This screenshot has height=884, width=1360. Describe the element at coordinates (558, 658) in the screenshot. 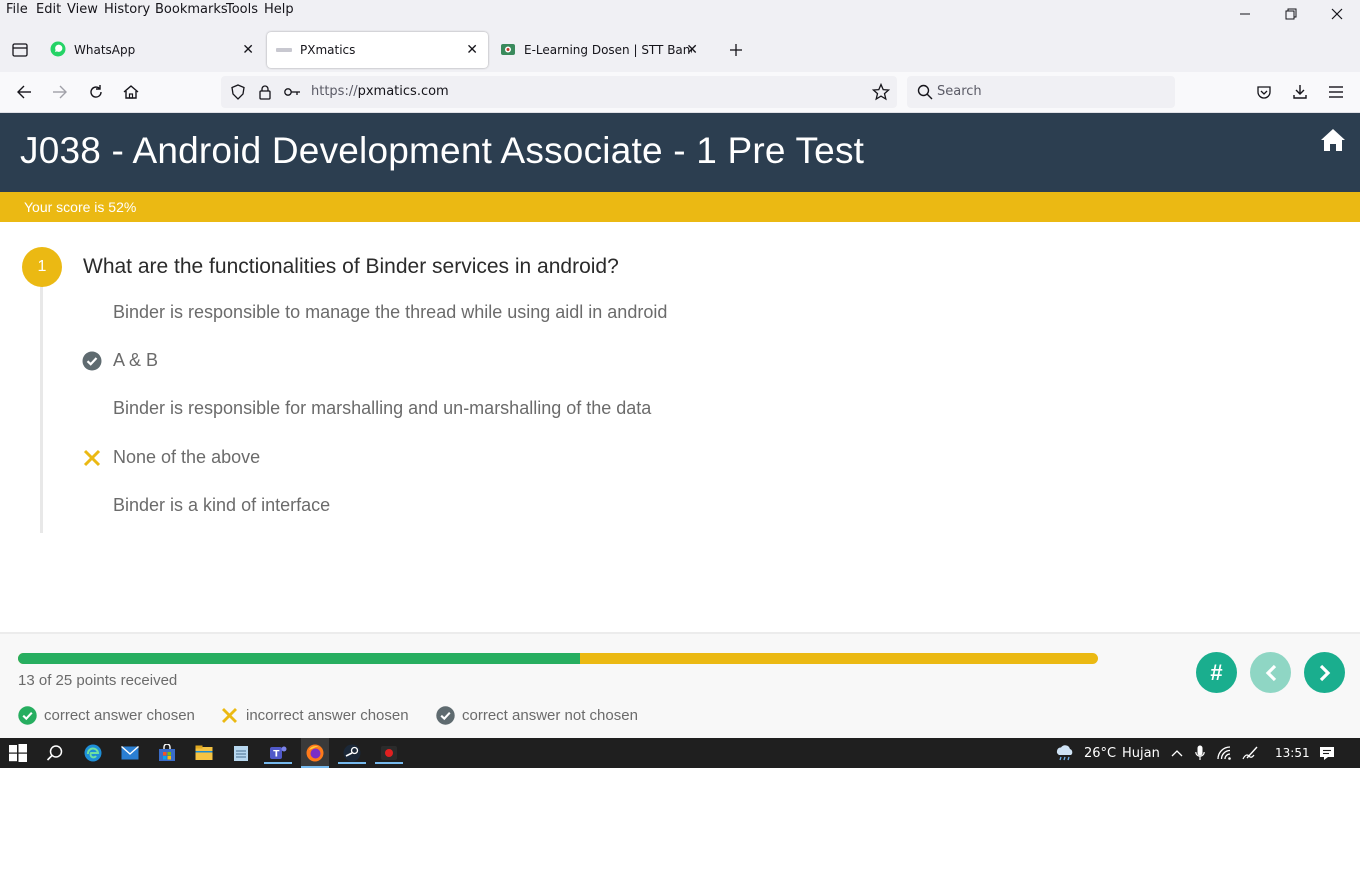

I see `score-progress-bar` at that location.